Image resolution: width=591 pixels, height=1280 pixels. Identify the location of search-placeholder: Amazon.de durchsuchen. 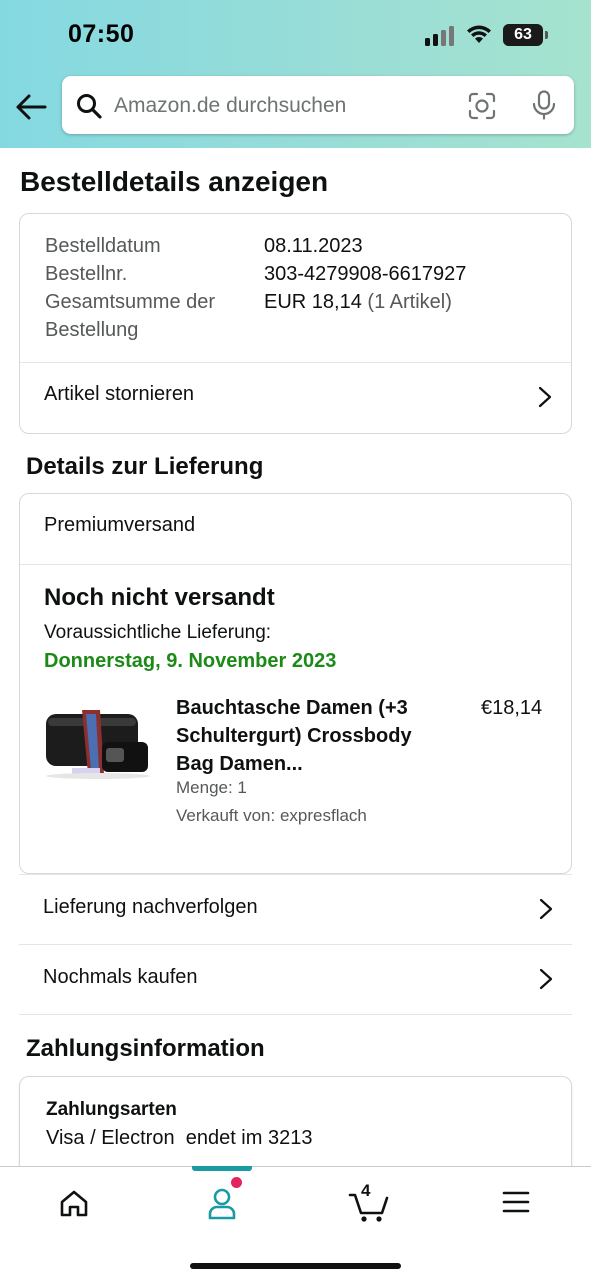
(230, 105).